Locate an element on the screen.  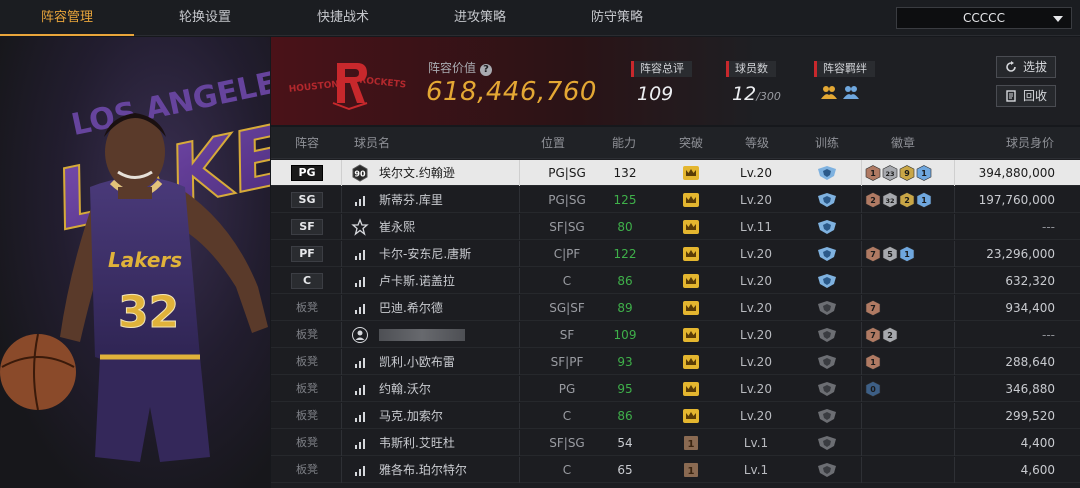
table-row: 板凳 雅各布.珀尔特尔 C 65 1 Lv.1 4,600 is located at coordinates (675, 470).